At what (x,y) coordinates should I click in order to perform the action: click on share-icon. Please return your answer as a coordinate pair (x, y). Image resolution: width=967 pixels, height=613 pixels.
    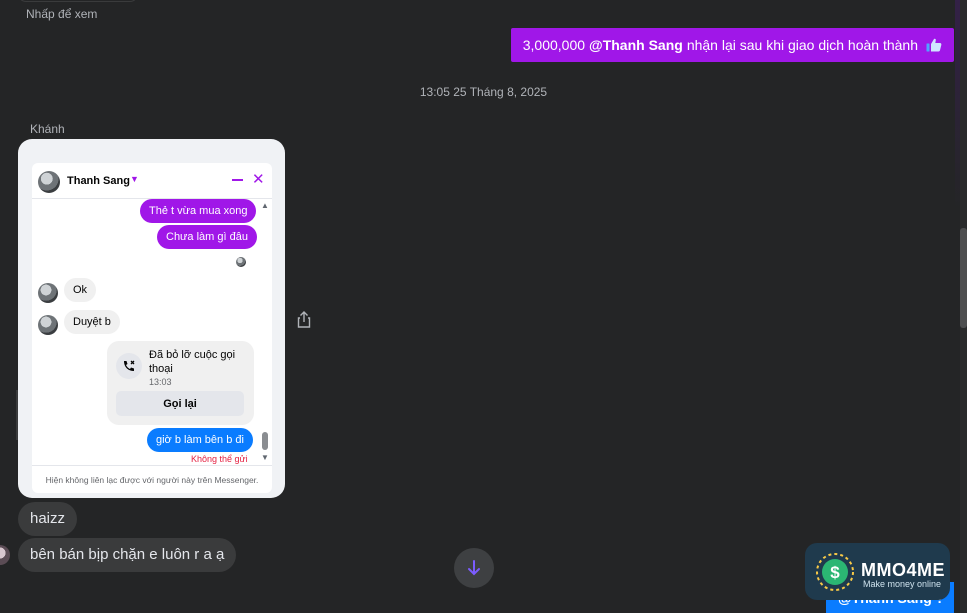
    Looking at the image, I should click on (304, 319).